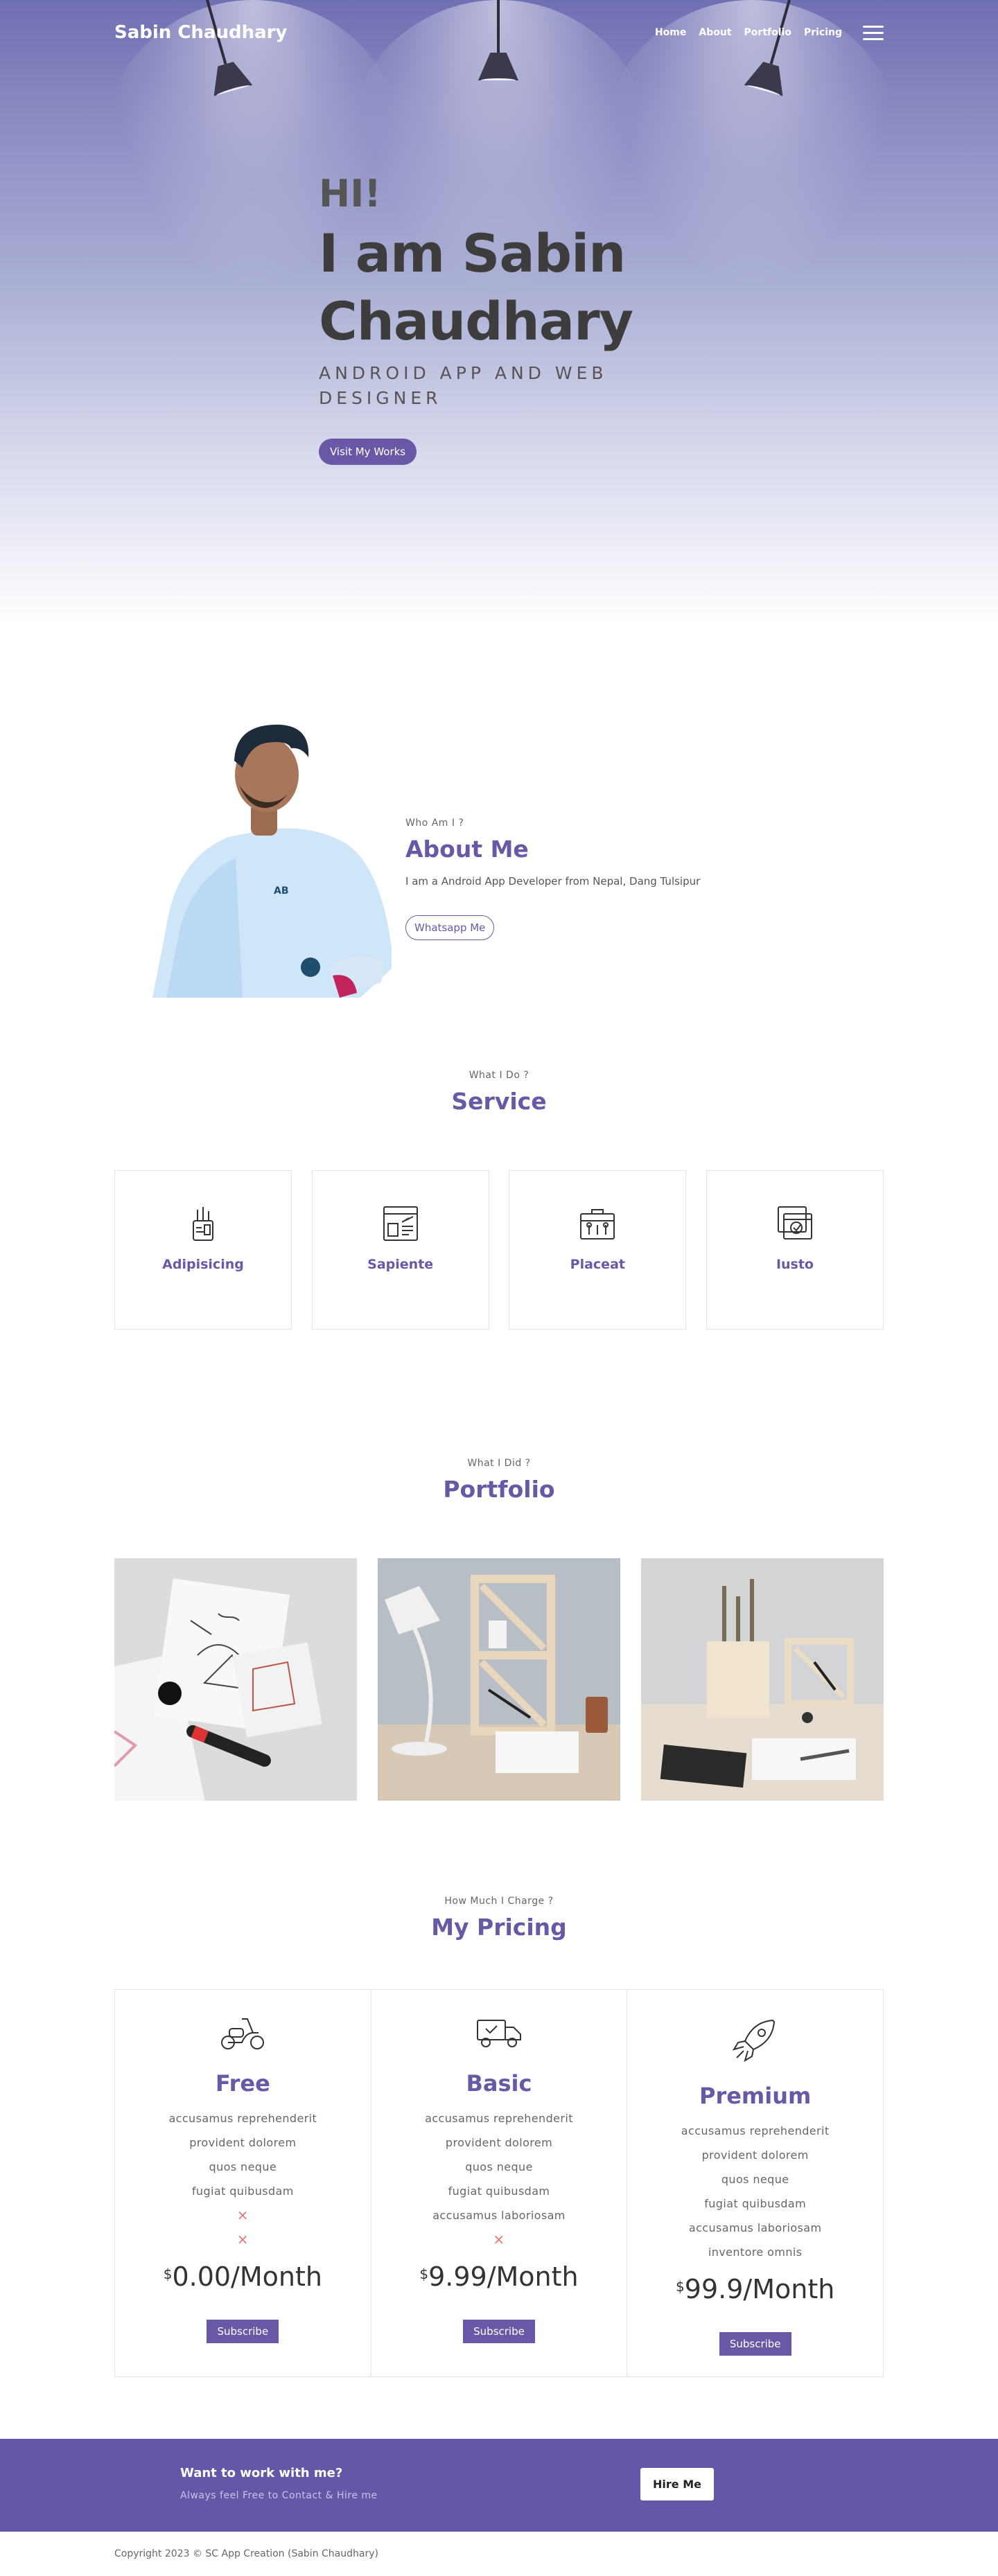 The image size is (998, 2576). What do you see at coordinates (476, 321) in the screenshot?
I see `hero-name-line2: Chaudhary` at bounding box center [476, 321].